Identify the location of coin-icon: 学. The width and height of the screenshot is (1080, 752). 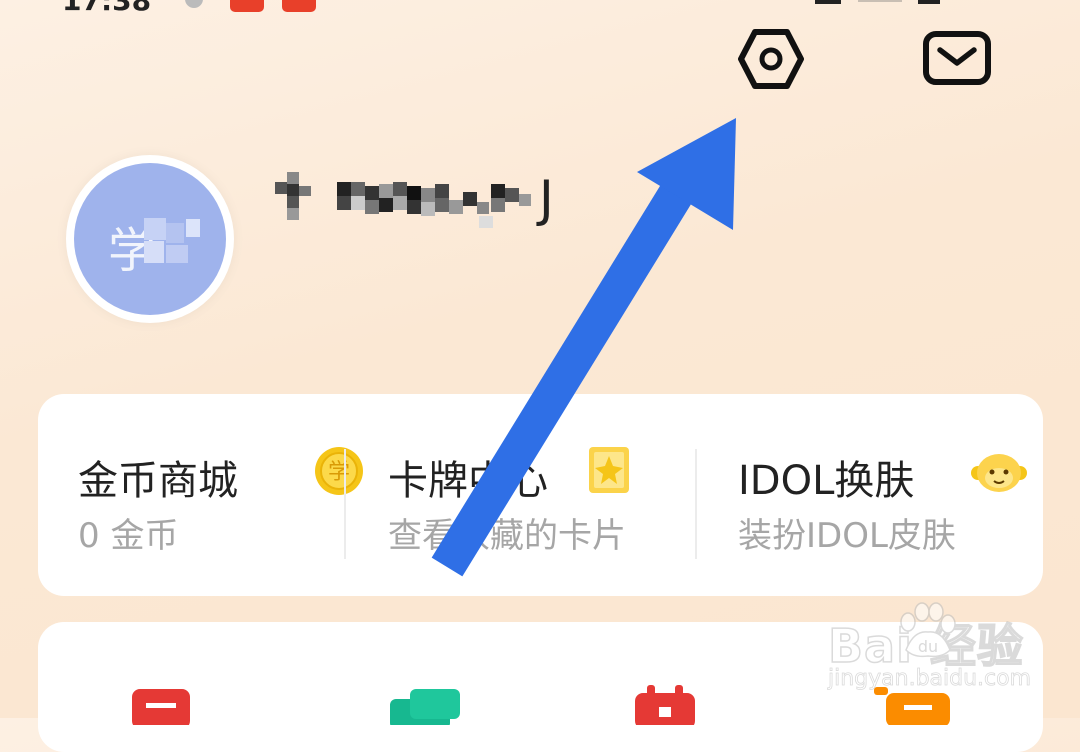
(339, 471).